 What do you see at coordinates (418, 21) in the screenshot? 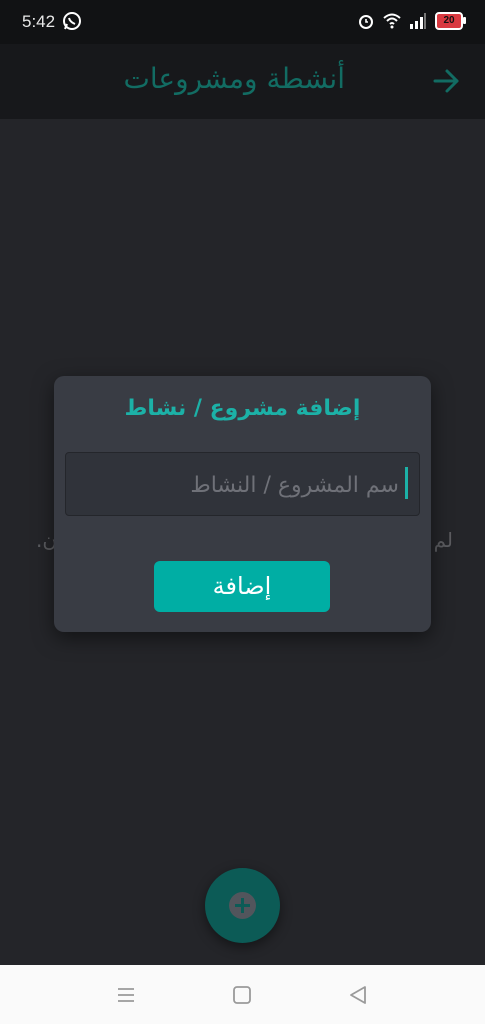
I see `signal-icon` at bounding box center [418, 21].